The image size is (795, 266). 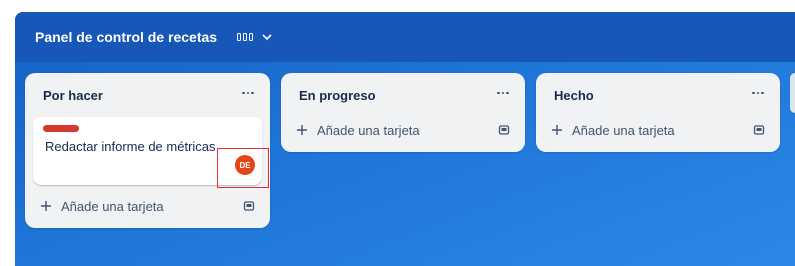 What do you see at coordinates (245, 165) in the screenshot?
I see `avatar: DE` at bounding box center [245, 165].